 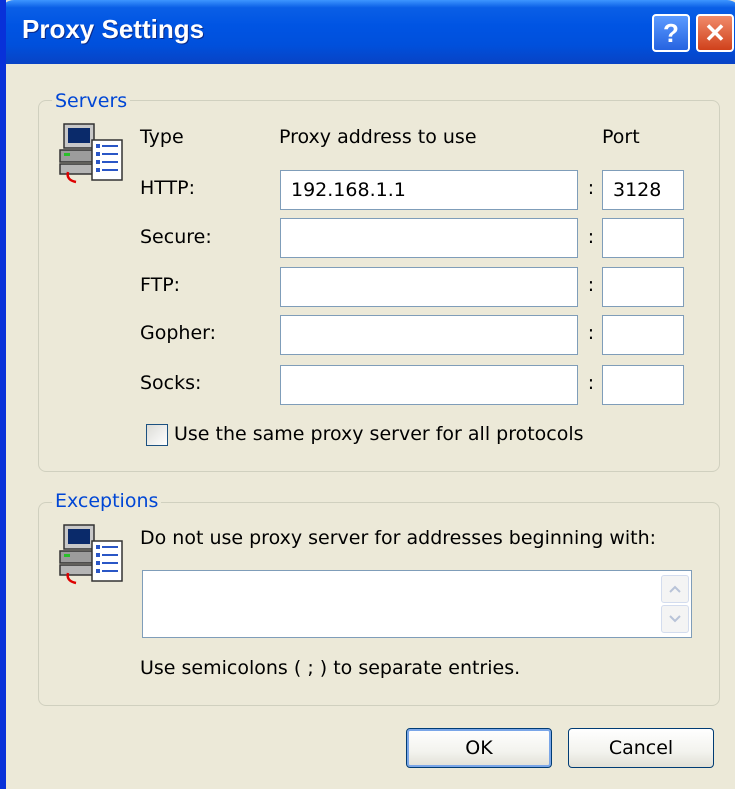 I want to click on socks-label: Socks:, so click(x=171, y=383).